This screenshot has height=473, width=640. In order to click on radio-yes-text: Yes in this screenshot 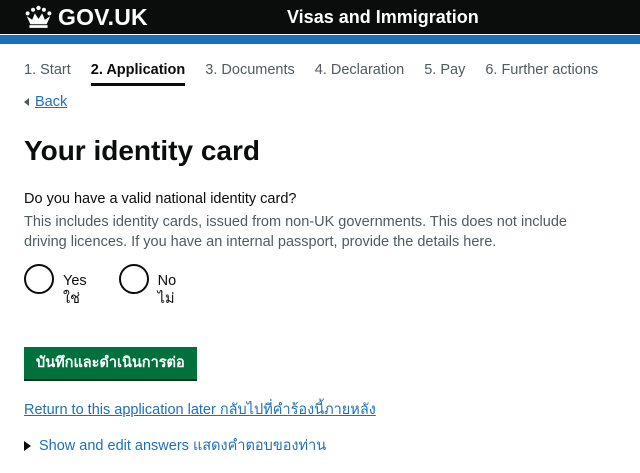, I will do `click(75, 281)`.